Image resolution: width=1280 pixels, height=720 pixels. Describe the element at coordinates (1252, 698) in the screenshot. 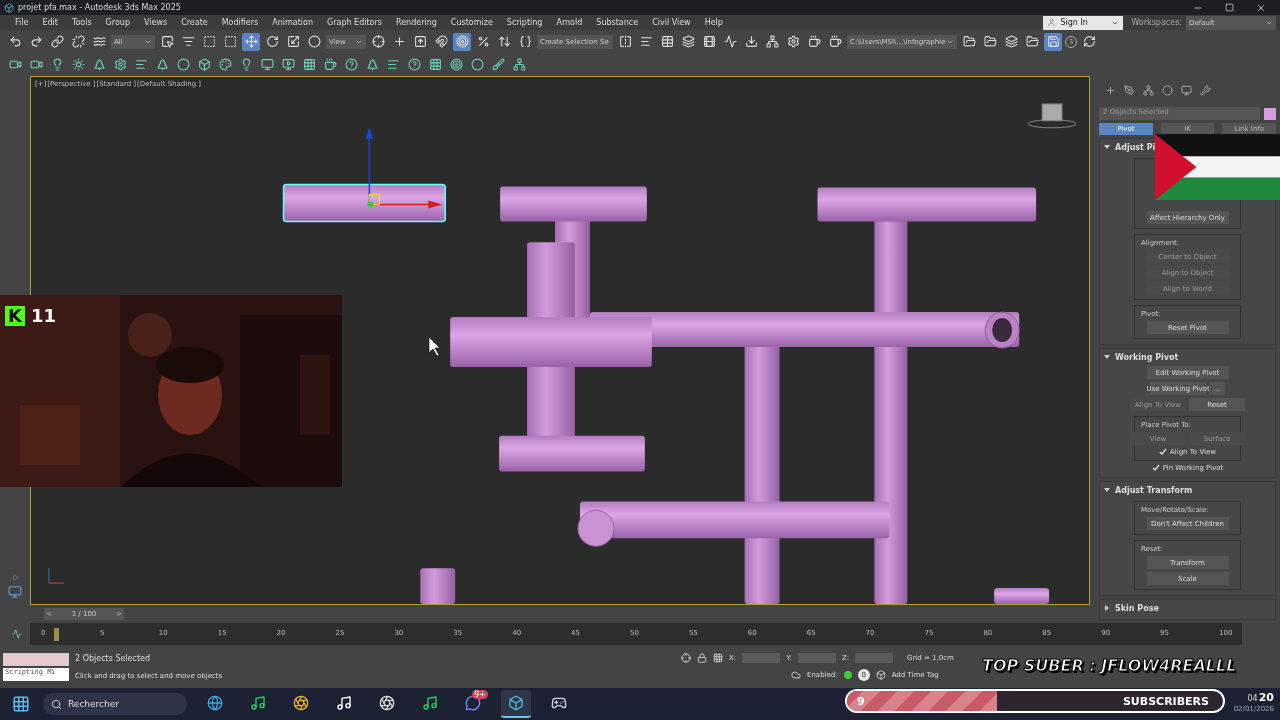

I see `clock-hour: 04` at that location.